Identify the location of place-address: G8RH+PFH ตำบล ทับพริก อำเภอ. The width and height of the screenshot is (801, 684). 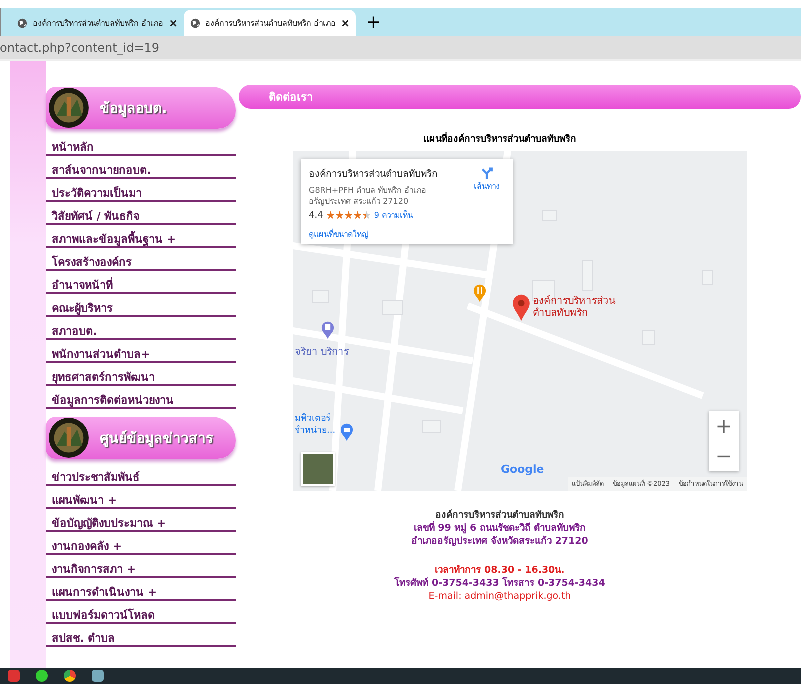
(368, 190).